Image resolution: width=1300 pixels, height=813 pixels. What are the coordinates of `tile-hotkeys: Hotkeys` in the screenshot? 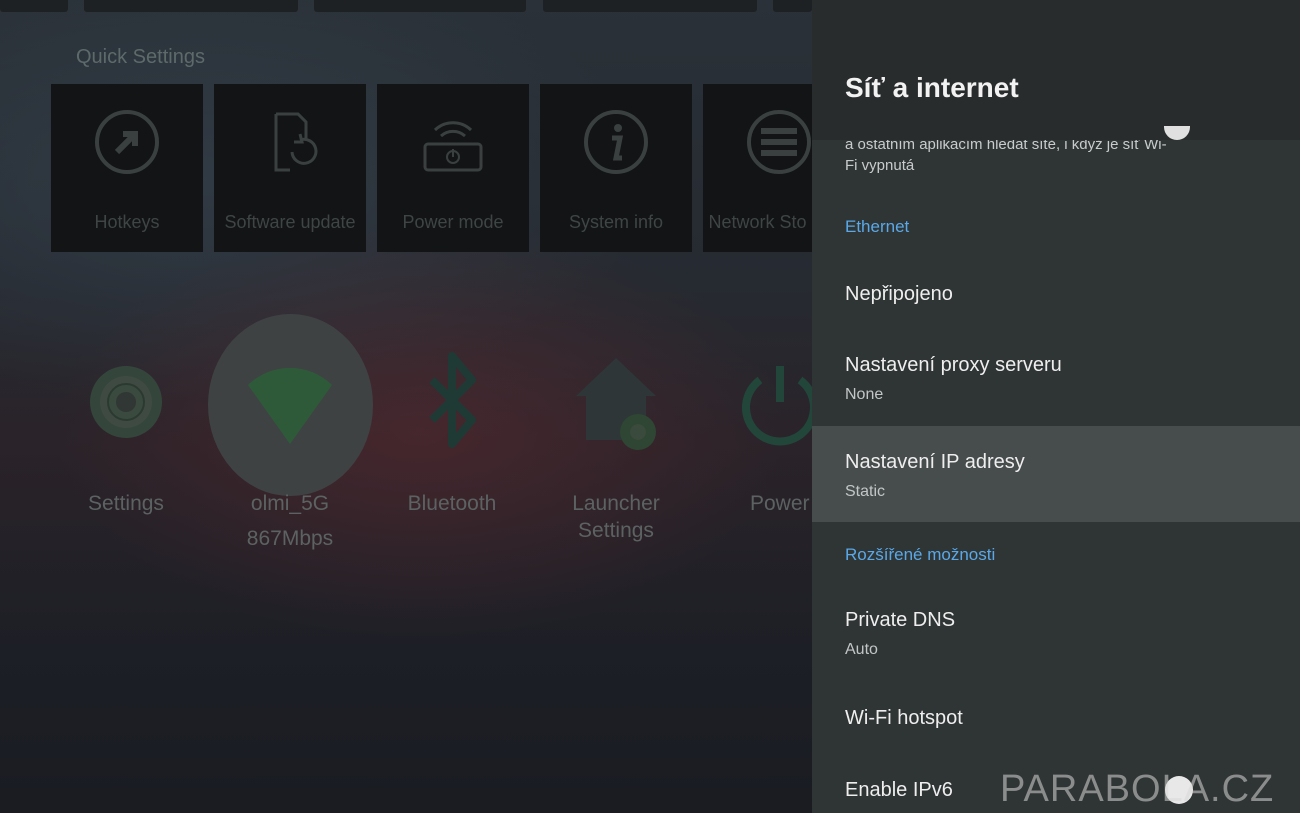 It's located at (127, 168).